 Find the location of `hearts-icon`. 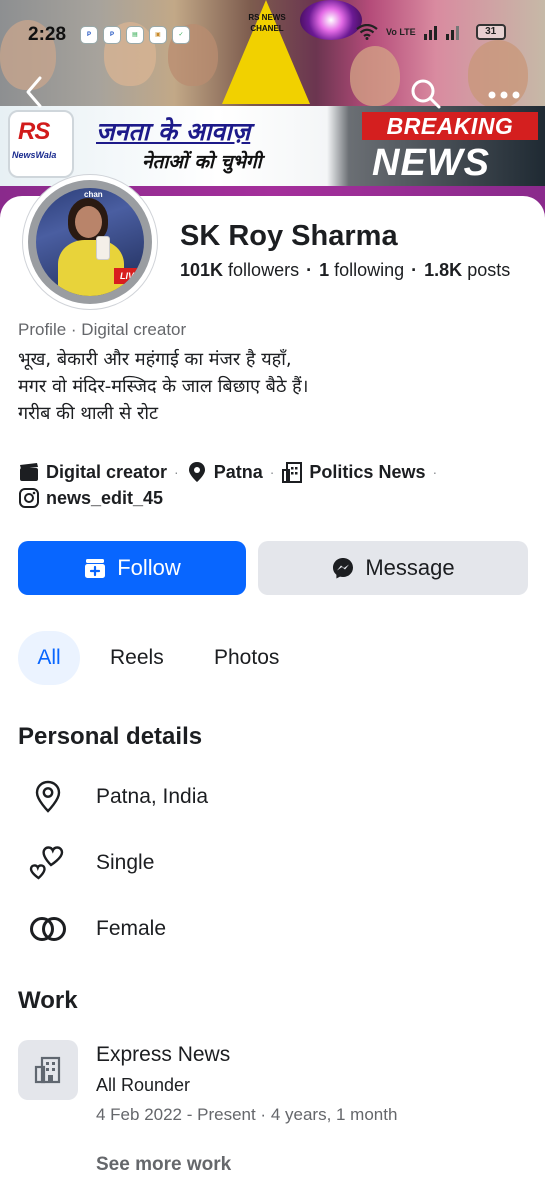

hearts-icon is located at coordinates (48, 863).